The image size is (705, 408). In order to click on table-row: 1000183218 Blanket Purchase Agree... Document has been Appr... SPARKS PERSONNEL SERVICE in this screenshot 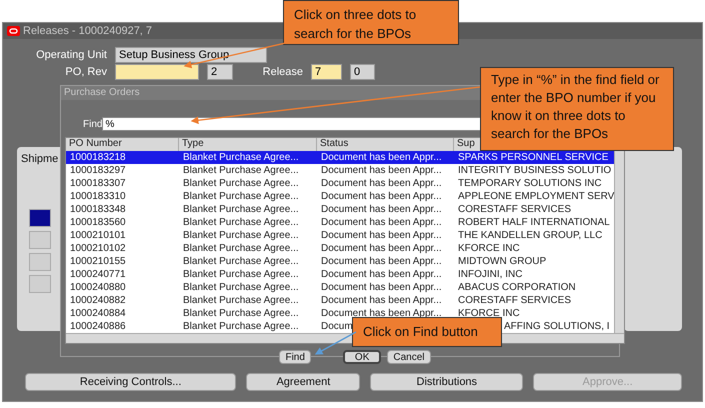, I will do `click(340, 157)`.